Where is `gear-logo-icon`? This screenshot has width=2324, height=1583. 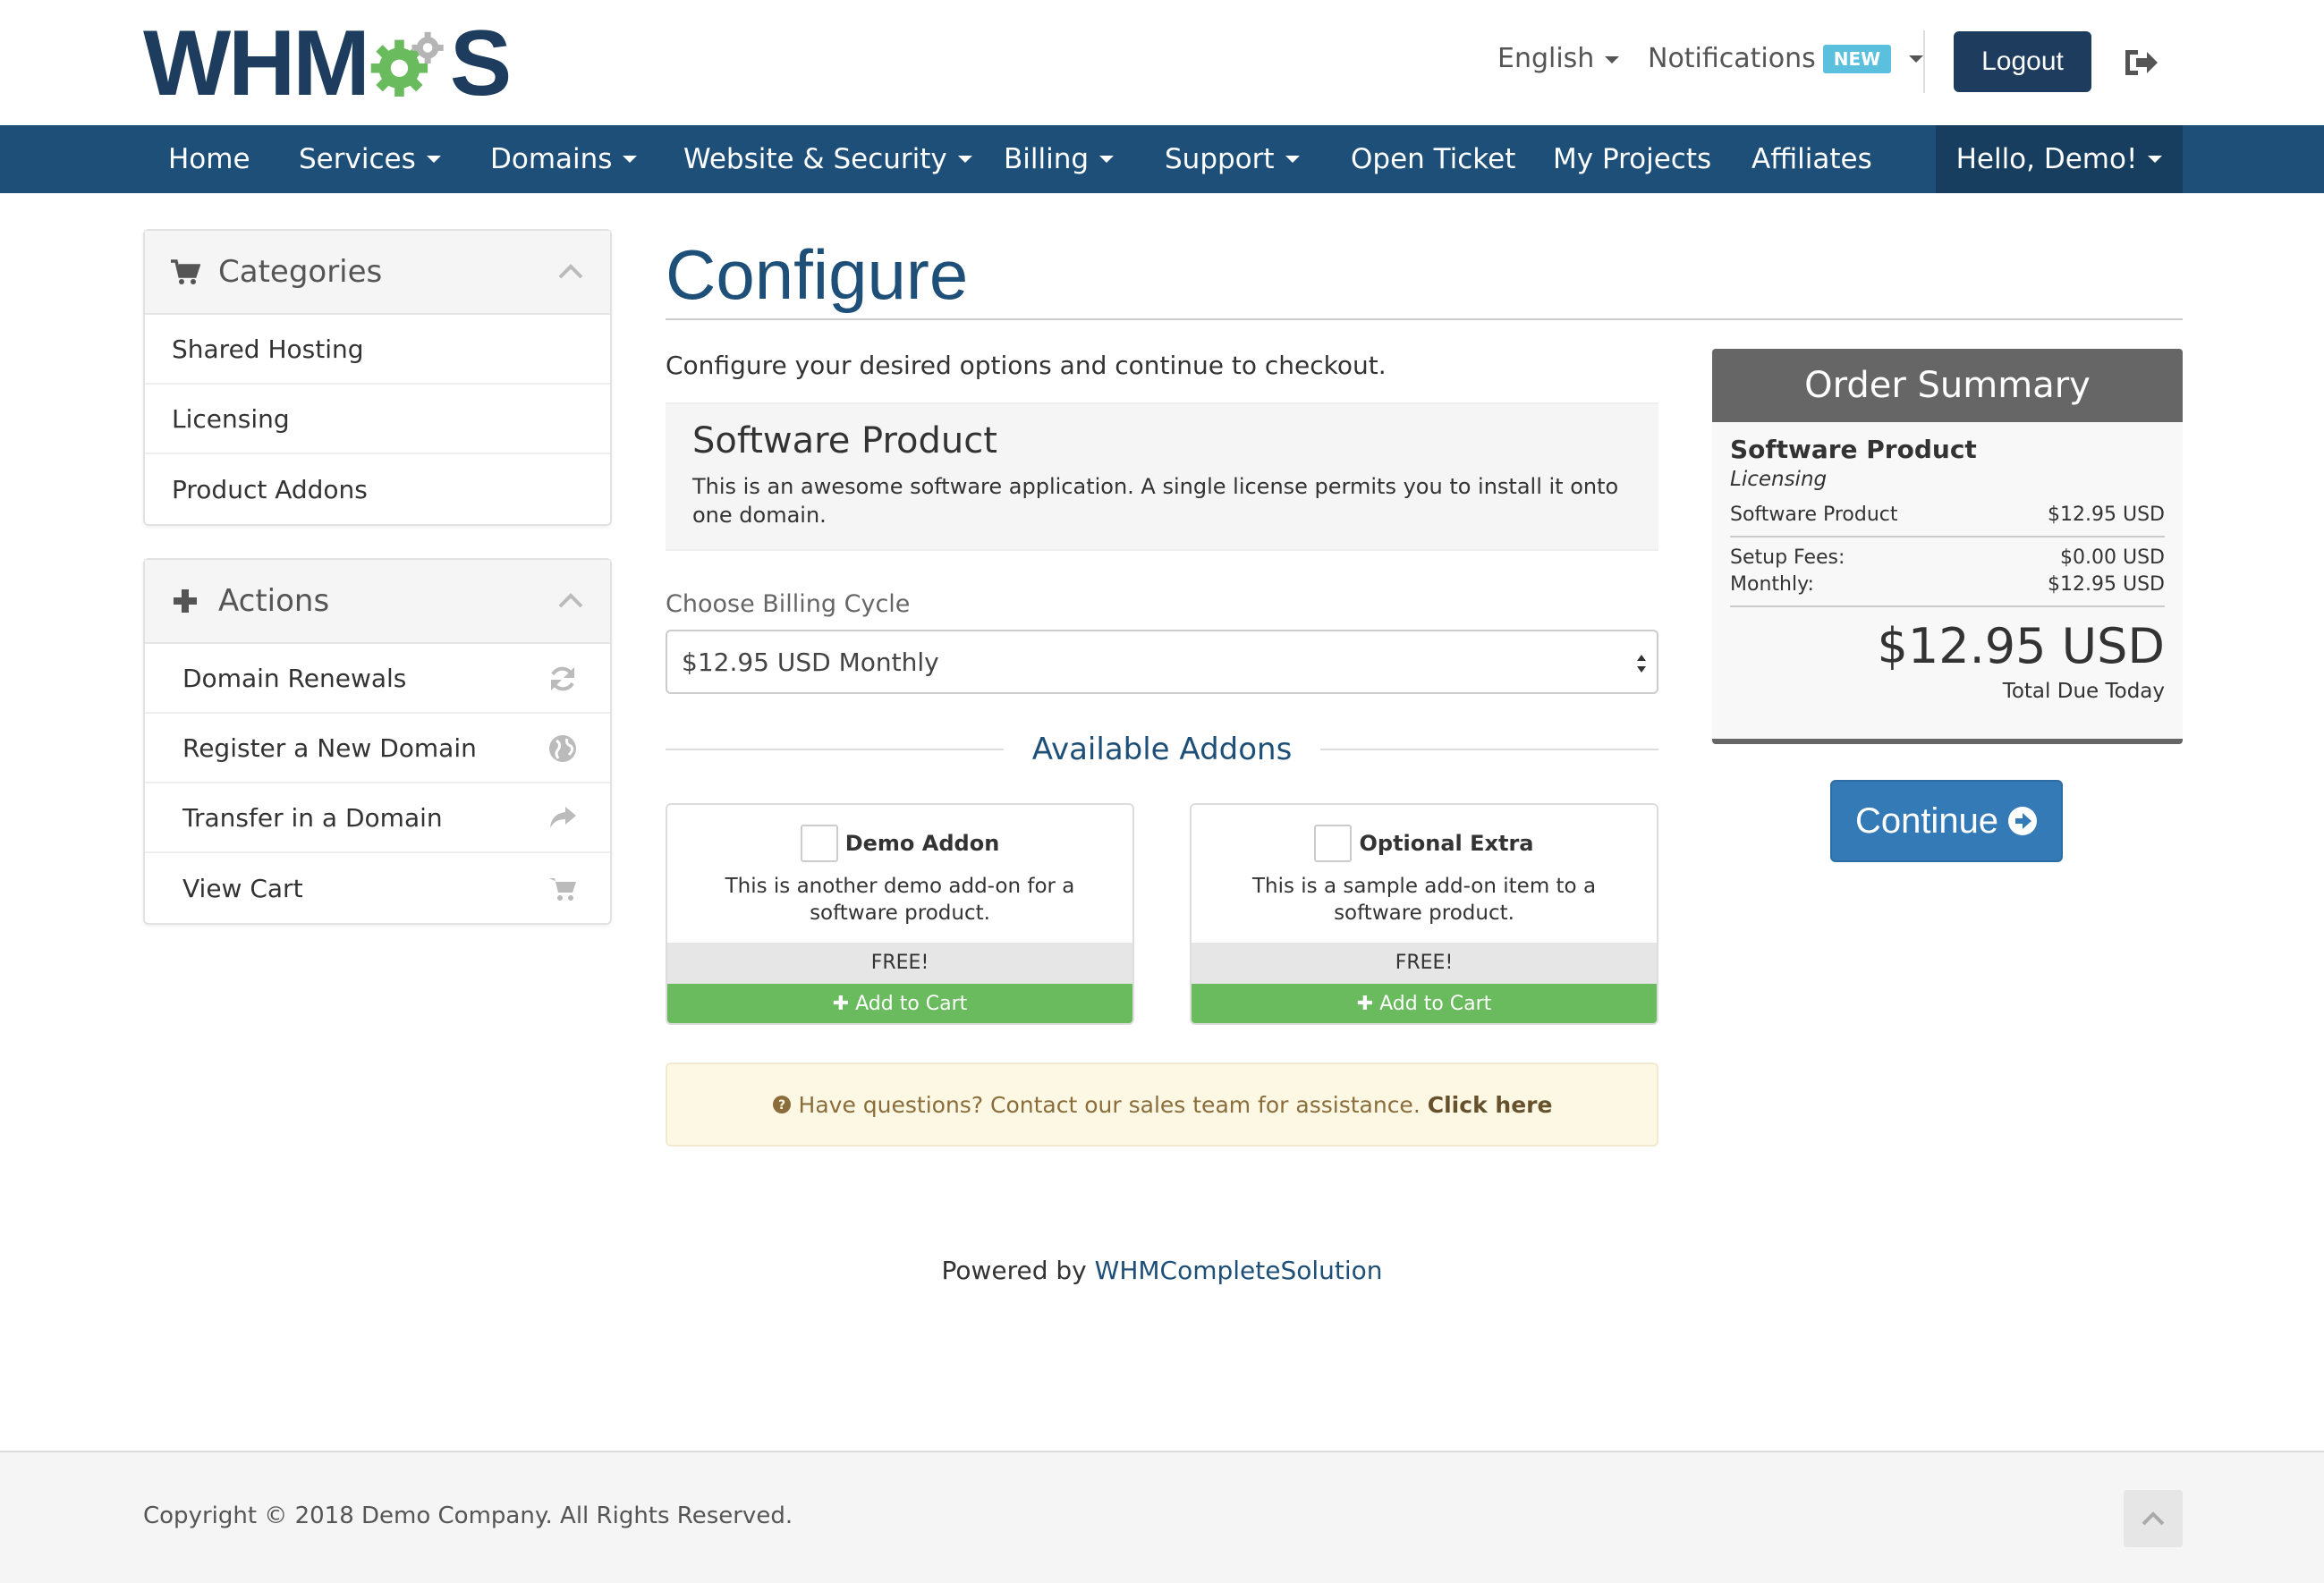
gear-logo-icon is located at coordinates (407, 64).